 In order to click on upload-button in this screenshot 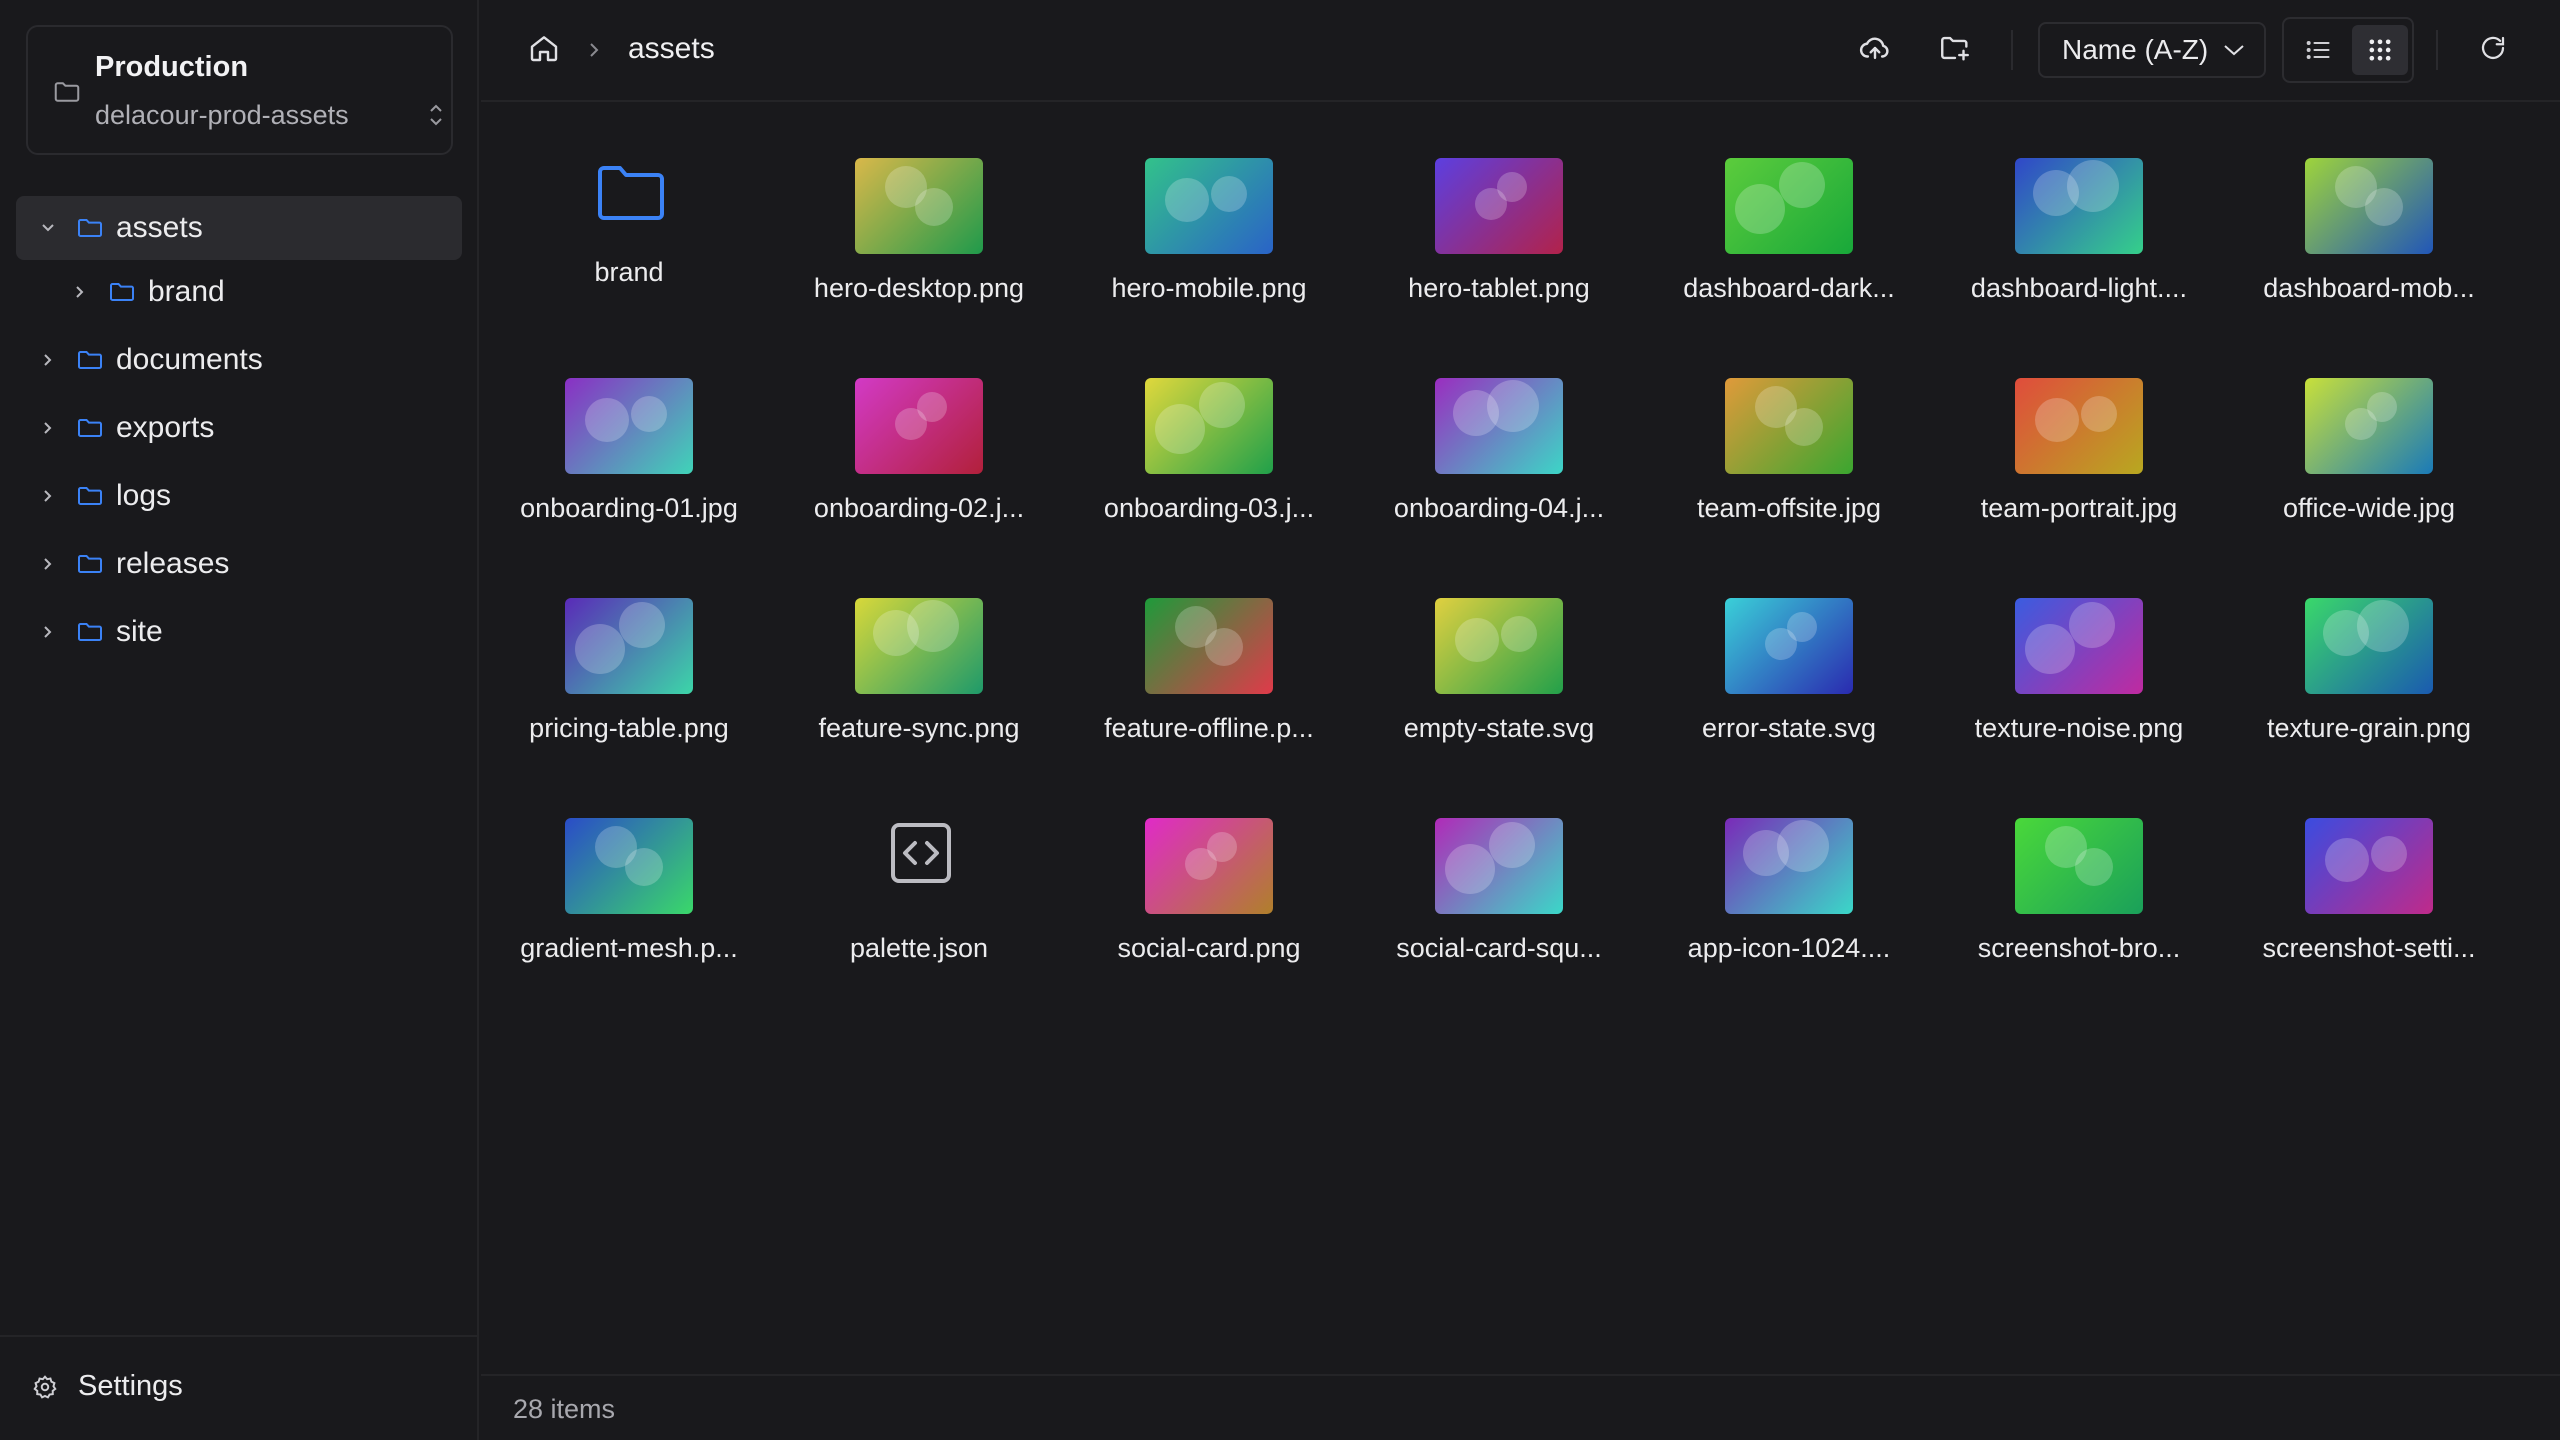, I will do `click(1875, 48)`.